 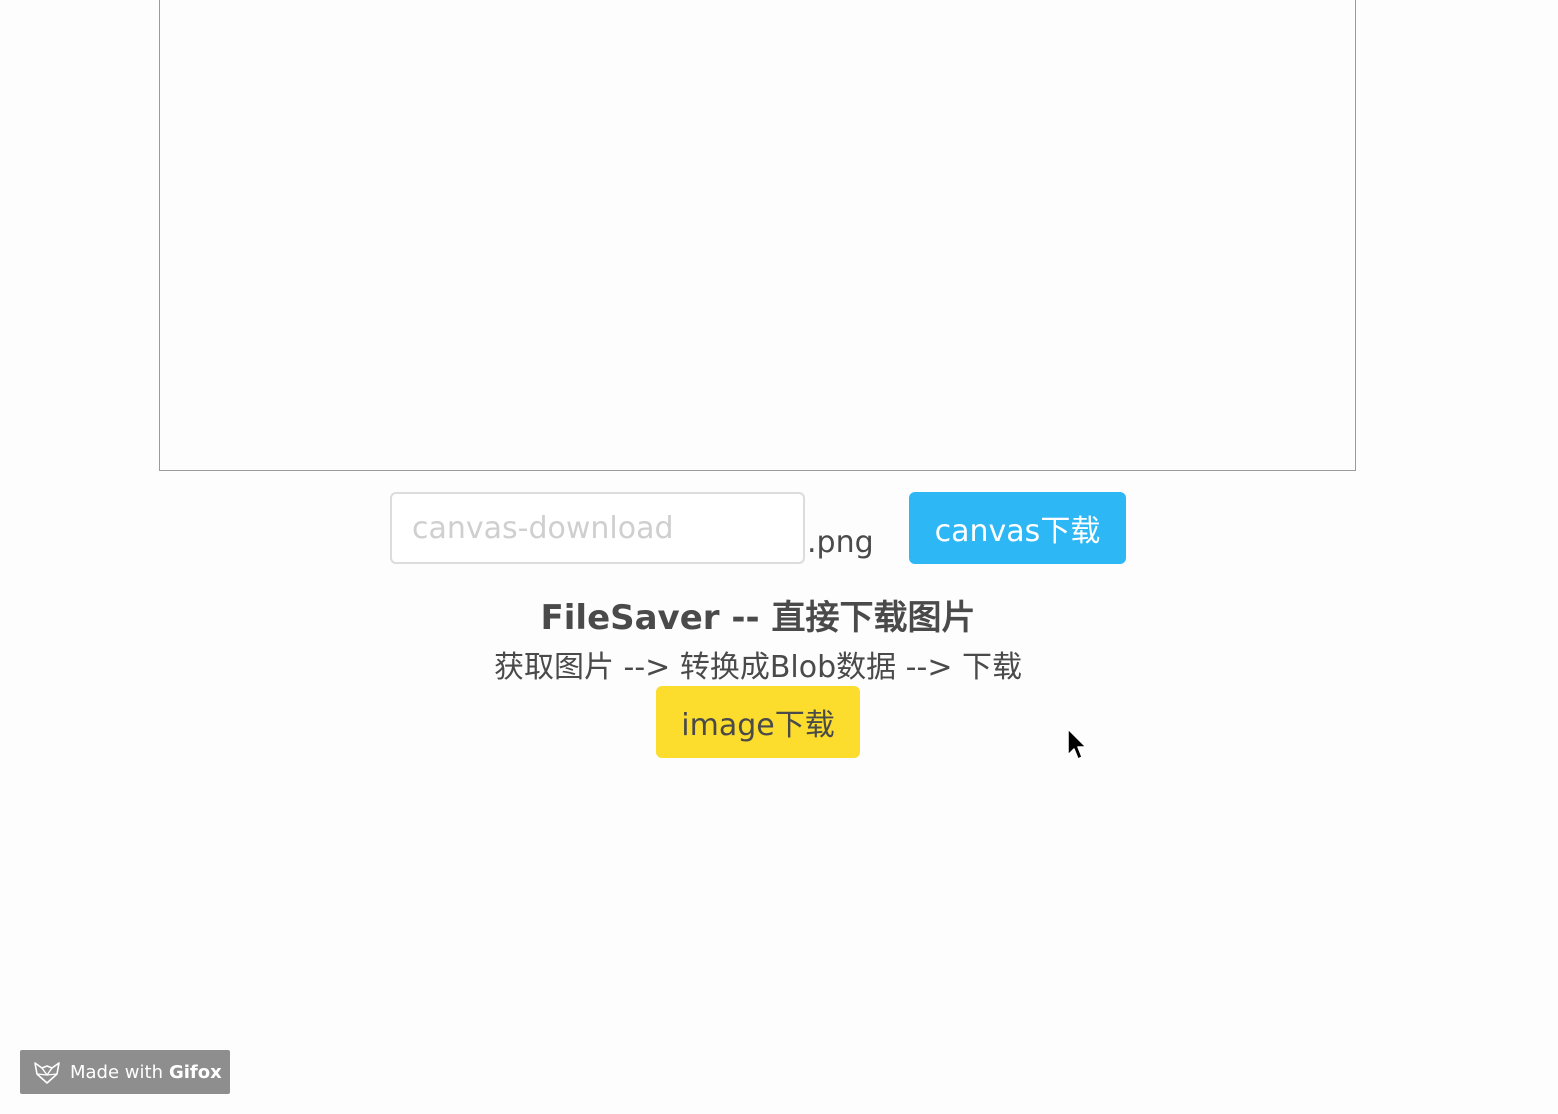 What do you see at coordinates (840, 542) in the screenshot?
I see `file-extension-label: .png` at bounding box center [840, 542].